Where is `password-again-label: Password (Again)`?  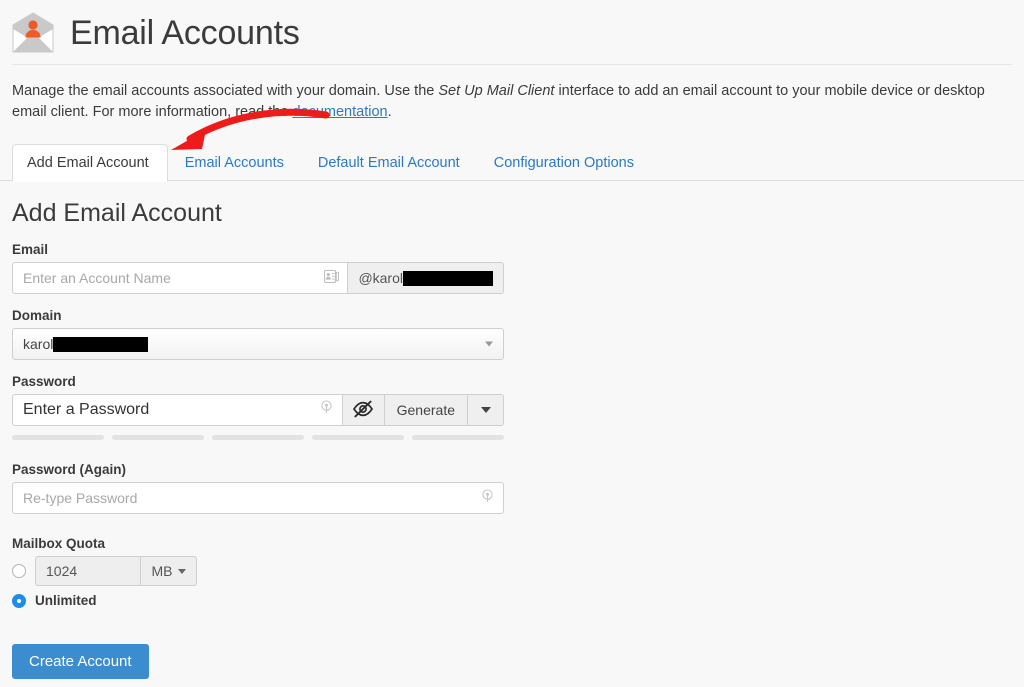
password-again-label: Password (Again) is located at coordinates (69, 470).